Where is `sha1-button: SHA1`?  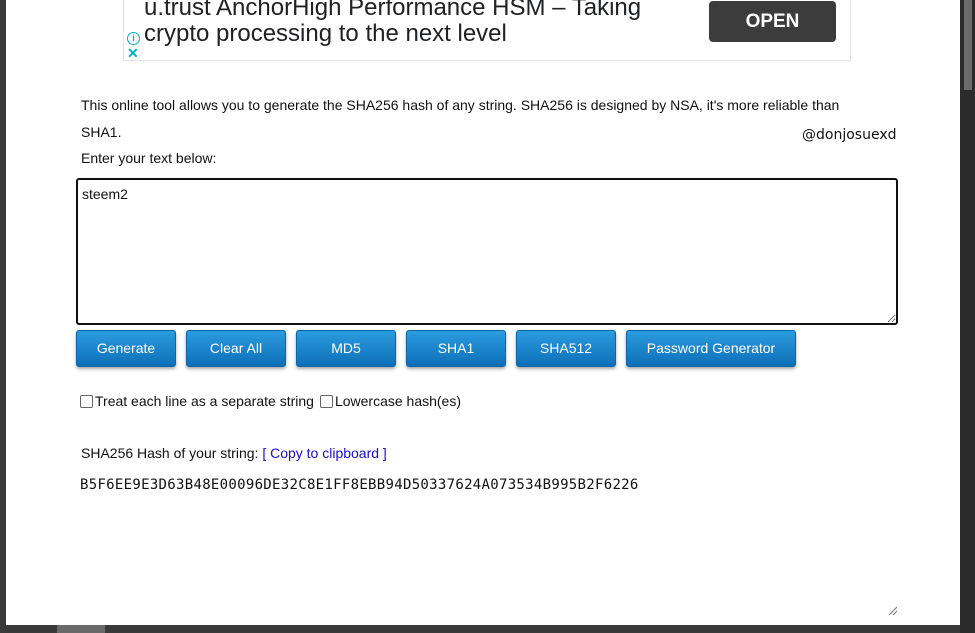
sha1-button: SHA1 is located at coordinates (456, 348).